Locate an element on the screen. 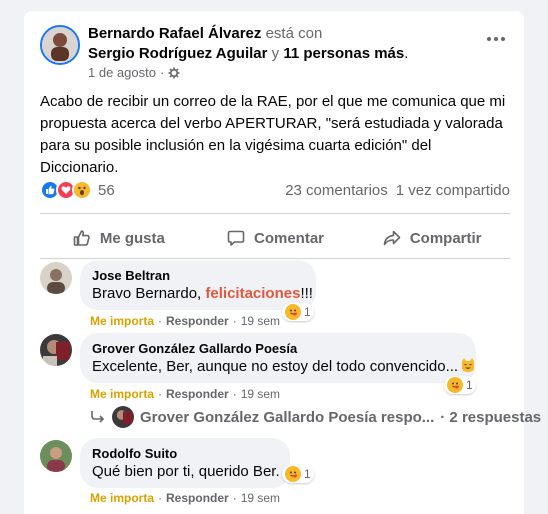  wow-reaction-icon is located at coordinates (82, 190).